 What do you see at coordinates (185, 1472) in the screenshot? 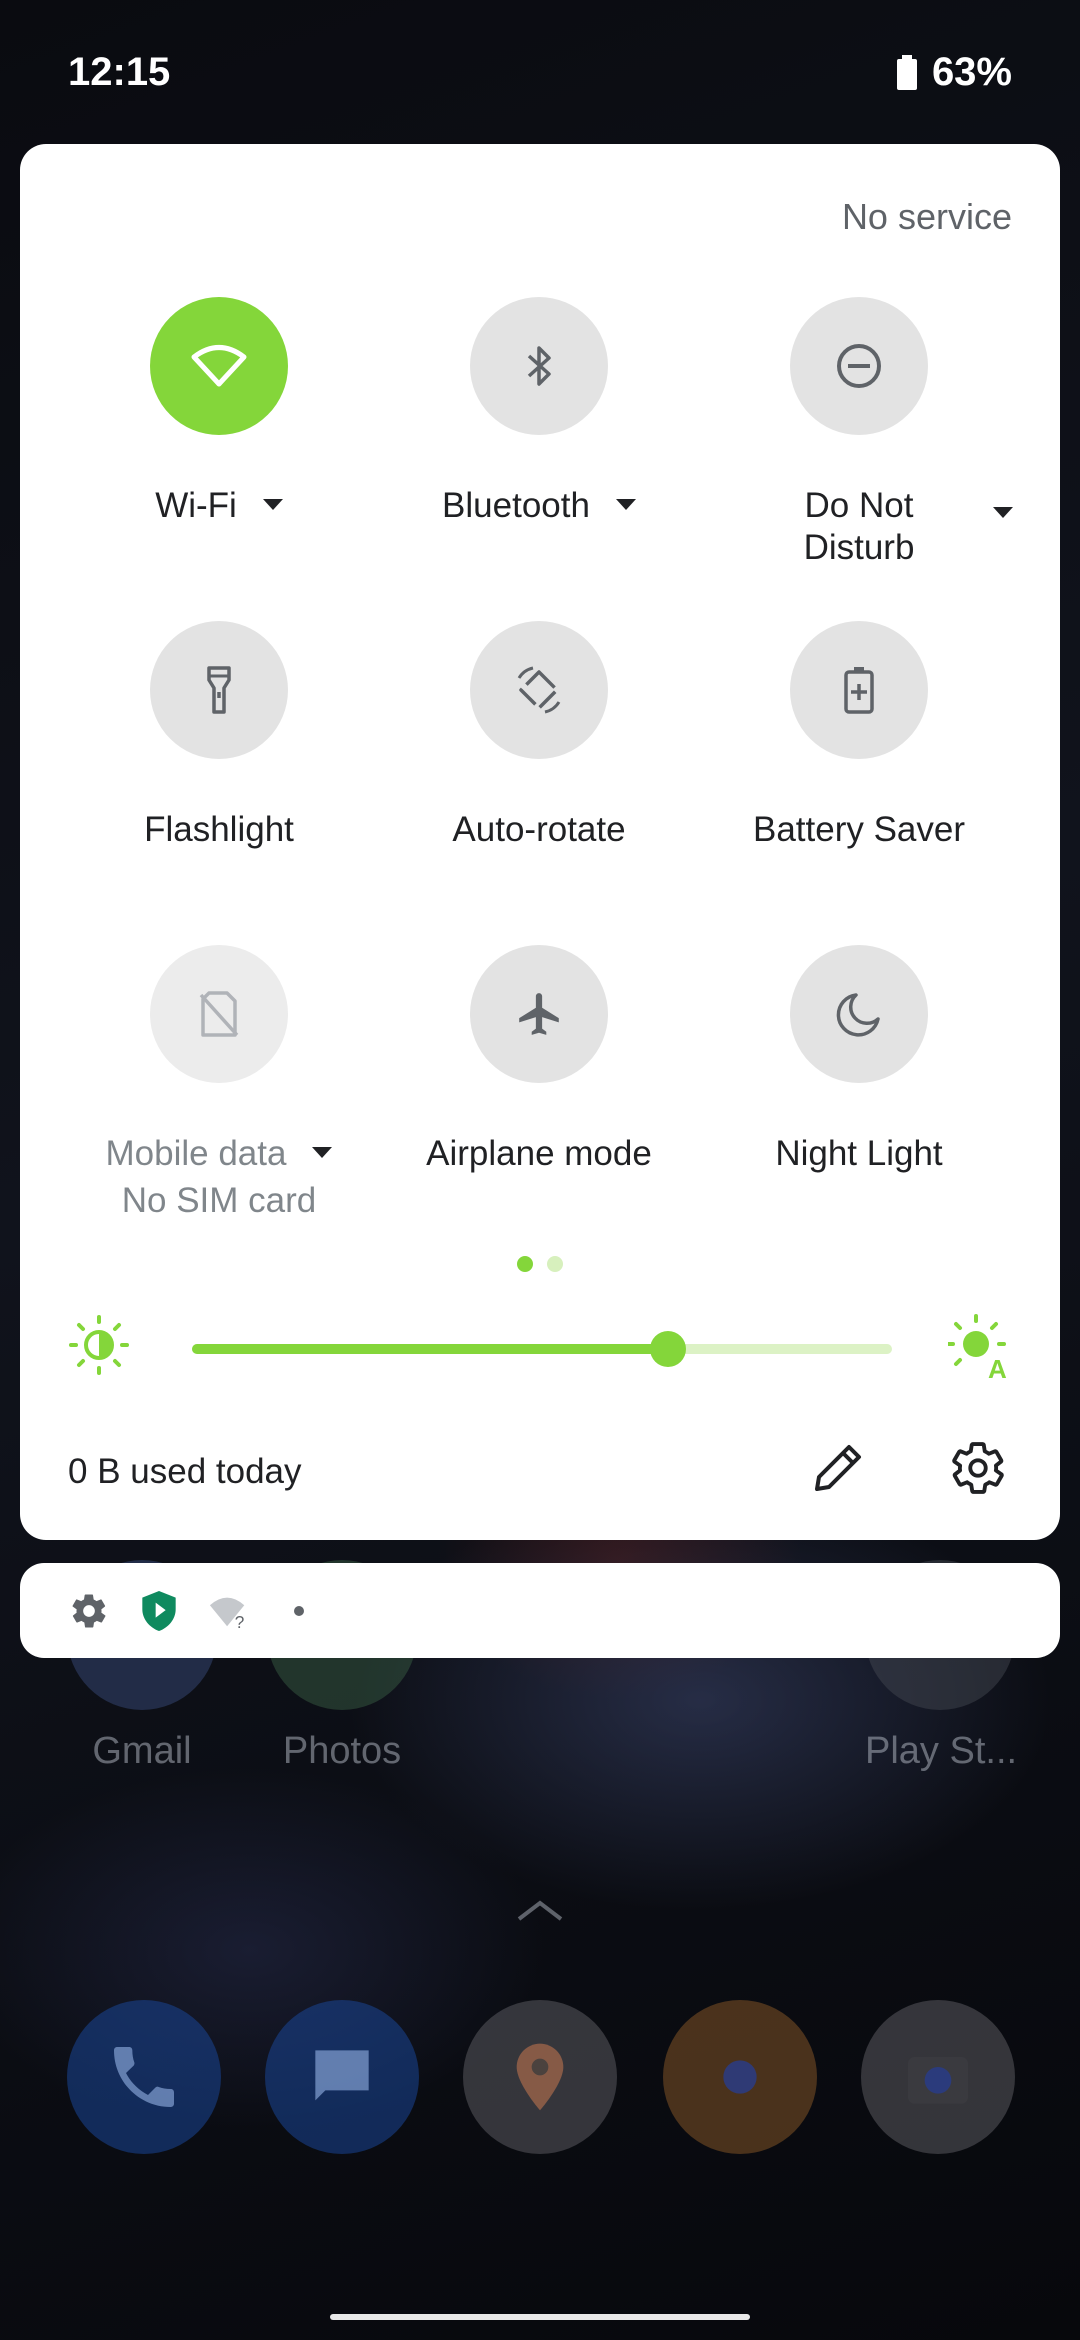
I see `data-usage-text: 0 B used today` at bounding box center [185, 1472].